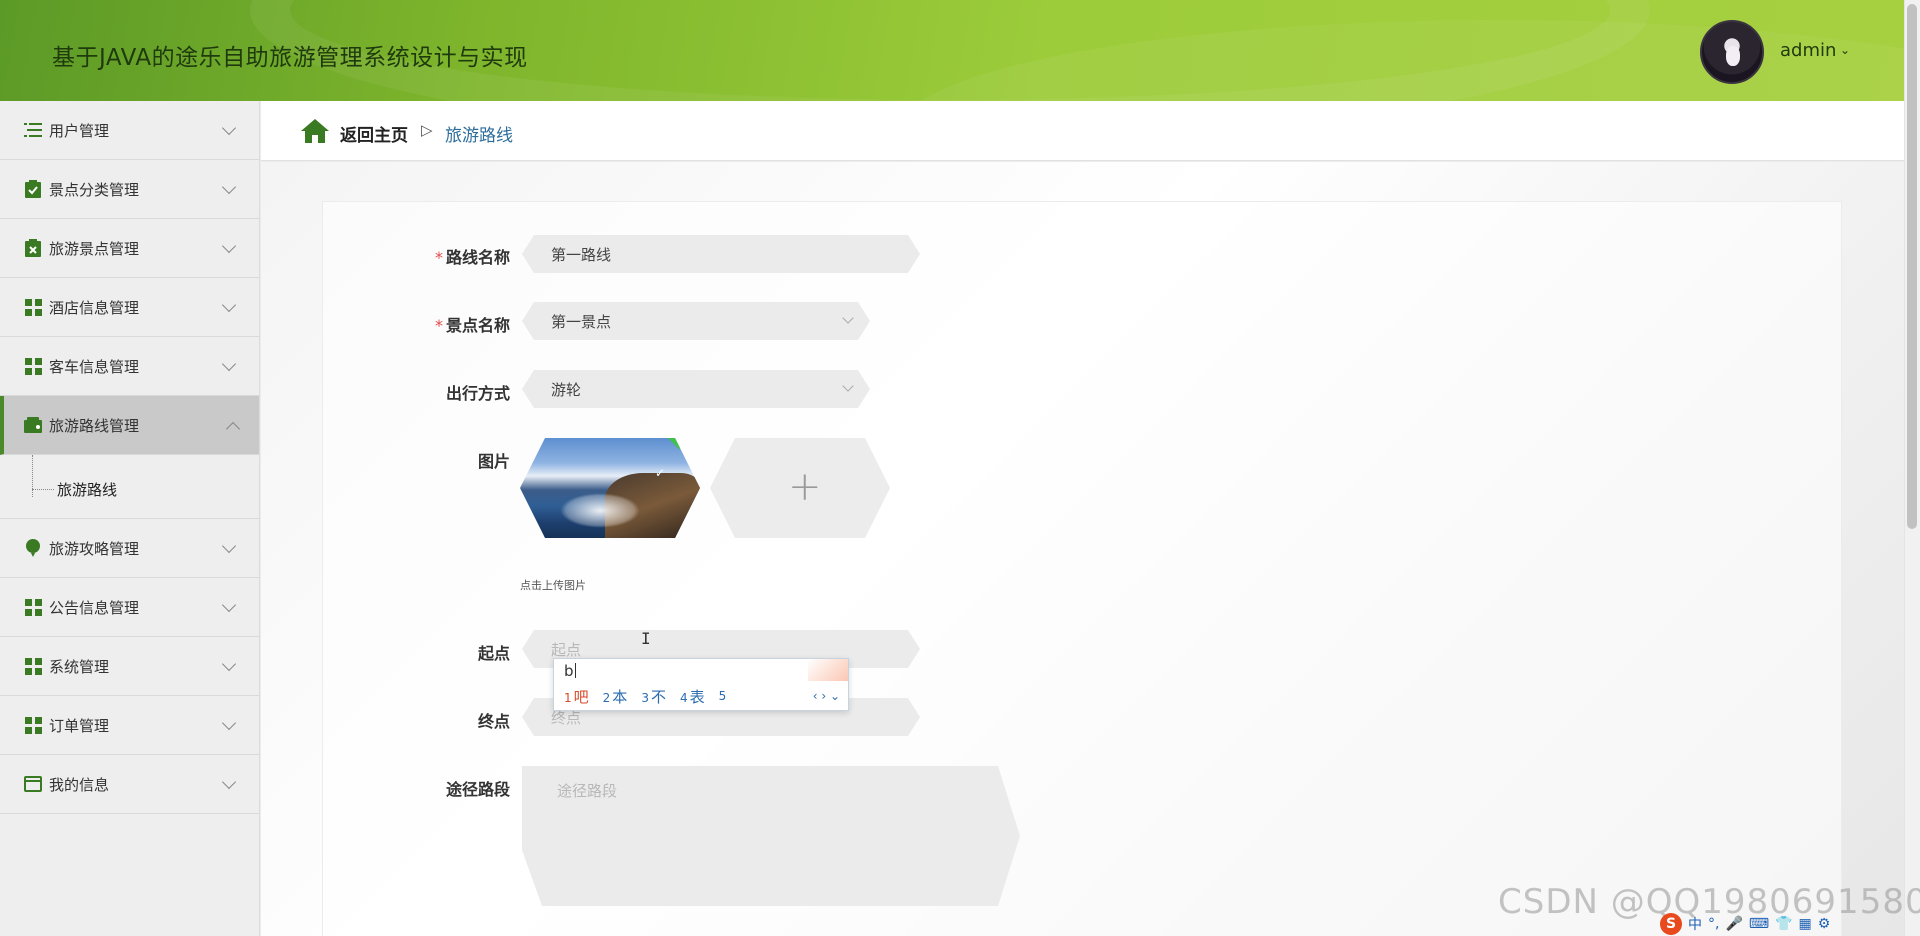 The image size is (1920, 936). I want to click on ime-composition: b, so click(569, 671).